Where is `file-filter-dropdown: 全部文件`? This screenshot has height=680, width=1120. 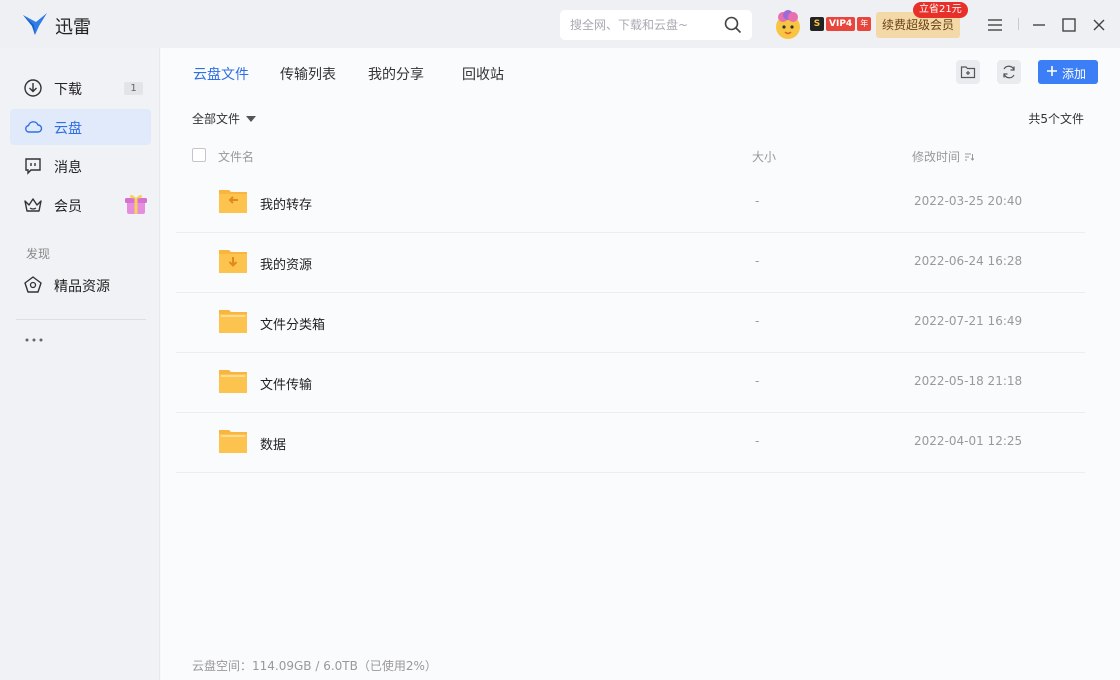
file-filter-dropdown: 全部文件 is located at coordinates (224, 118).